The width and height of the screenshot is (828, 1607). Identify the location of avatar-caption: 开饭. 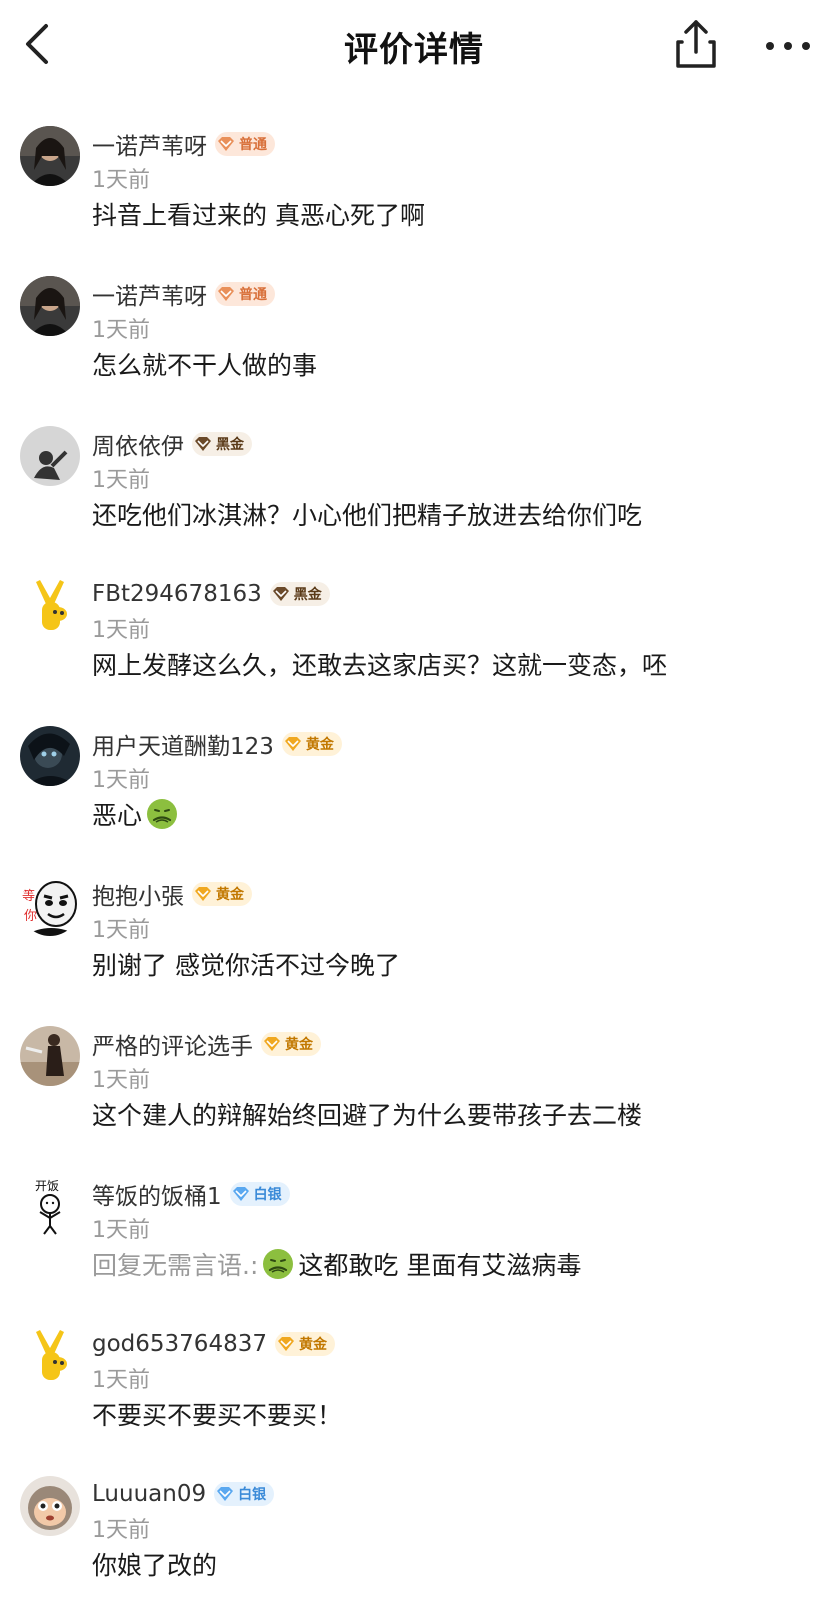
(47, 1186).